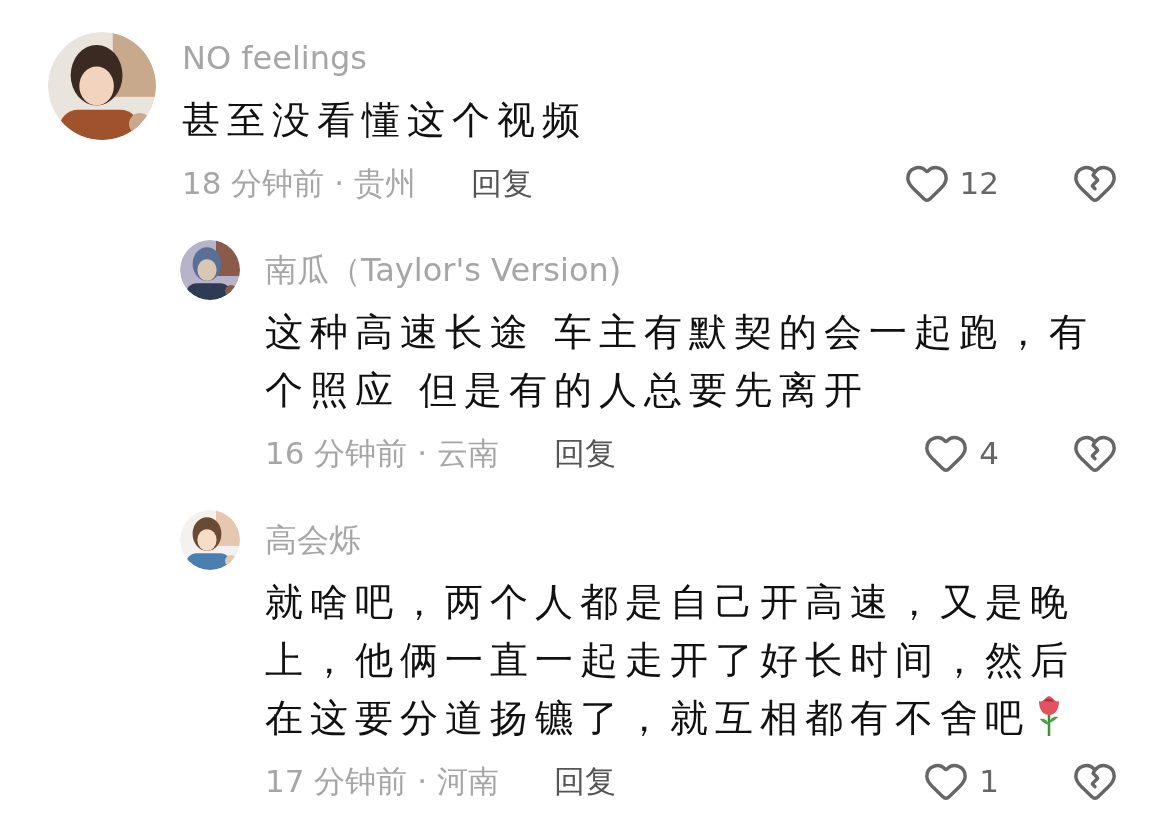 The image size is (1170, 834). What do you see at coordinates (680, 361) in the screenshot?
I see `comment-text: 这种高速长途 车主有默契的会一起跑，有个照应 但是有的人总要先离开` at bounding box center [680, 361].